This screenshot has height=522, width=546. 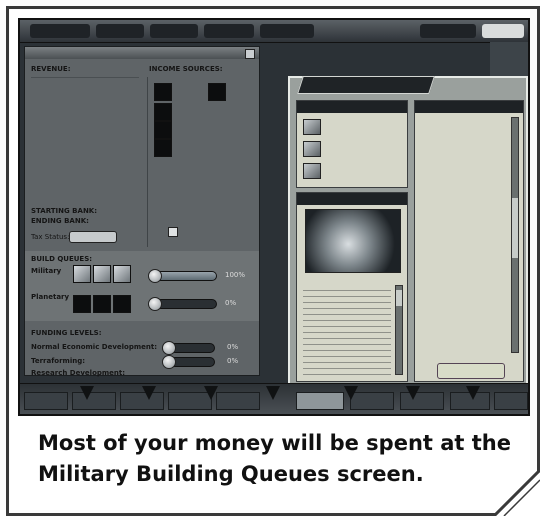 What do you see at coordinates (62, 259) in the screenshot?
I see `build-queues-label: BUILD QUEUES:` at bounding box center [62, 259].